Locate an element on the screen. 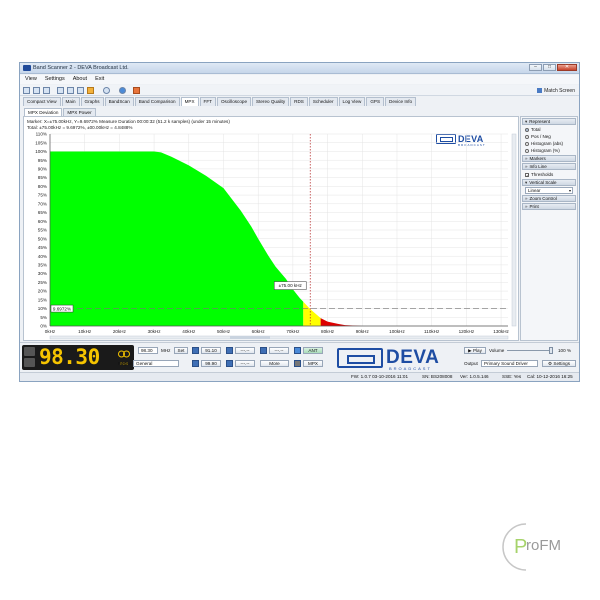 The height and width of the screenshot is (600, 600). subtab-mpx-power: MPX Power is located at coordinates (79, 112).